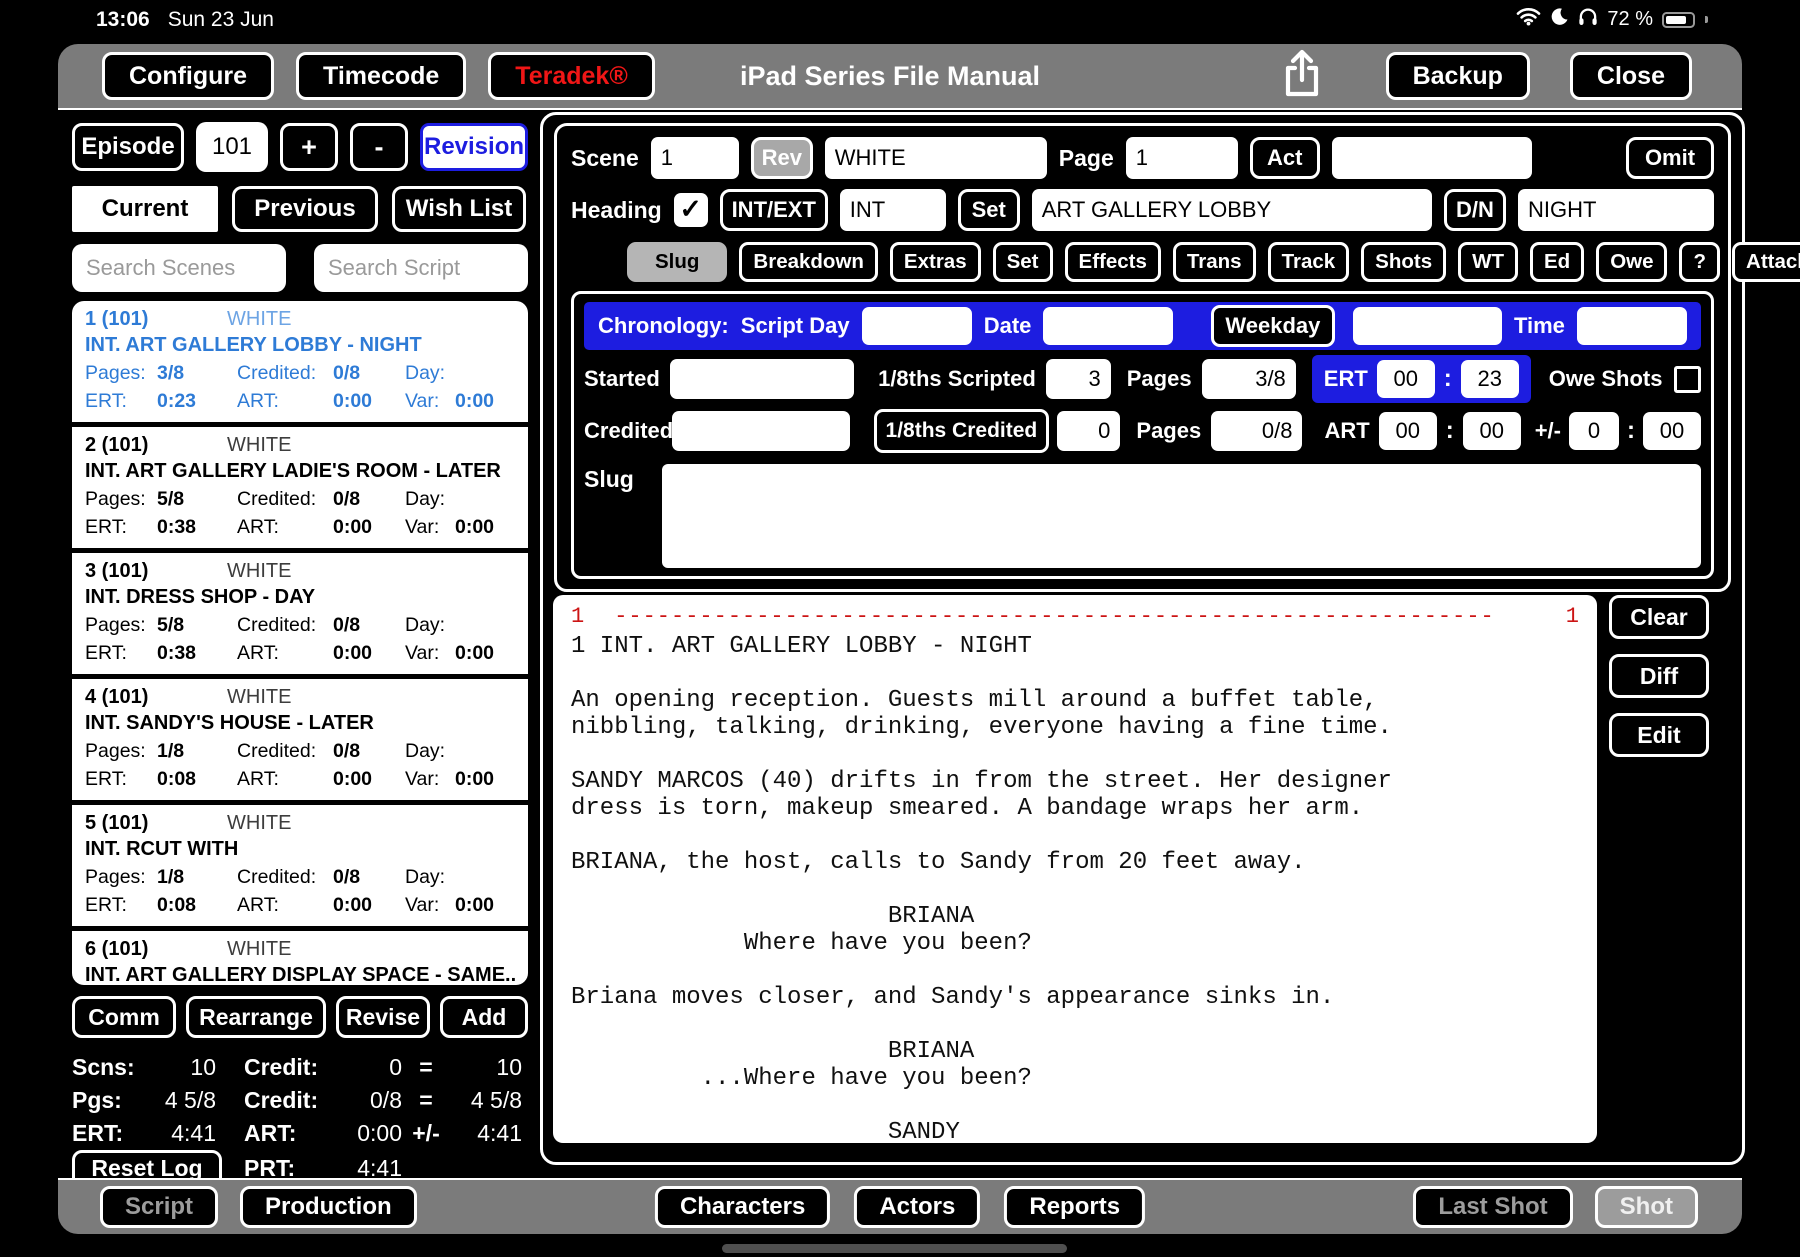 This screenshot has height=1257, width=1800. I want to click on art-colon: :, so click(1449, 430).